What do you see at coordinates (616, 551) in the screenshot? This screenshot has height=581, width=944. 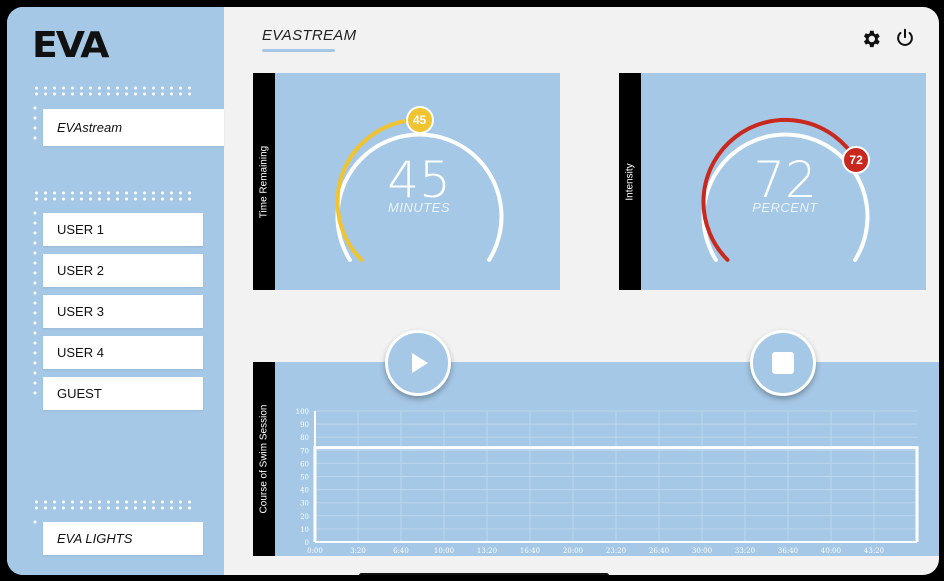 I see `x-tick-label: 23:20` at bounding box center [616, 551].